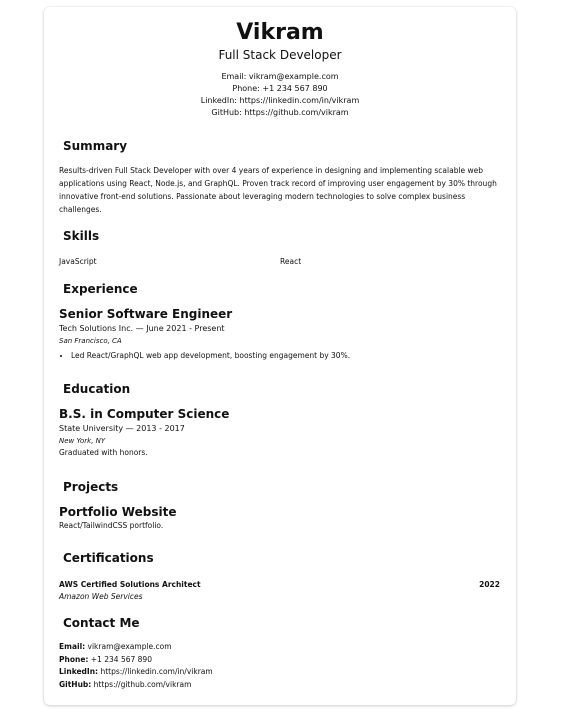 Image resolution: width=564 pixels, height=719 pixels. What do you see at coordinates (82, 441) in the screenshot?
I see `school-location: New York, NY` at bounding box center [82, 441].